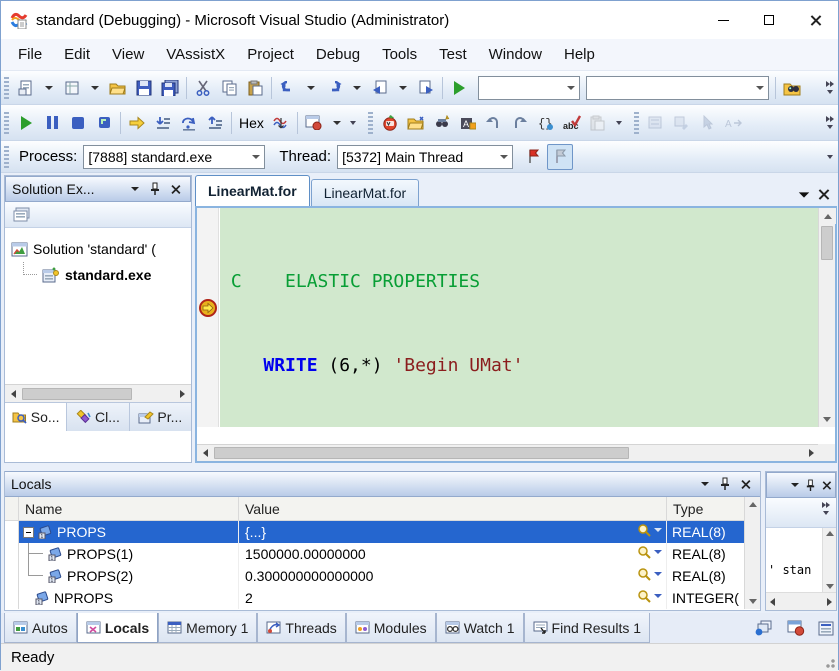  Describe the element at coordinates (49, 88) in the screenshot. I see `new-item-dropdown` at that location.